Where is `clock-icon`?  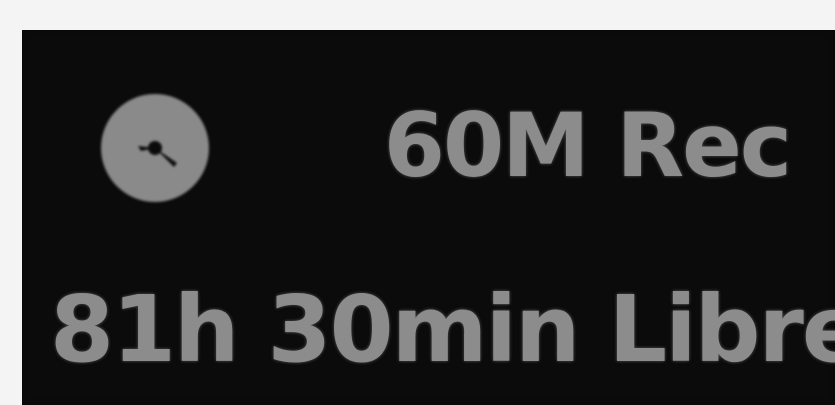
clock-icon is located at coordinates (155, 148).